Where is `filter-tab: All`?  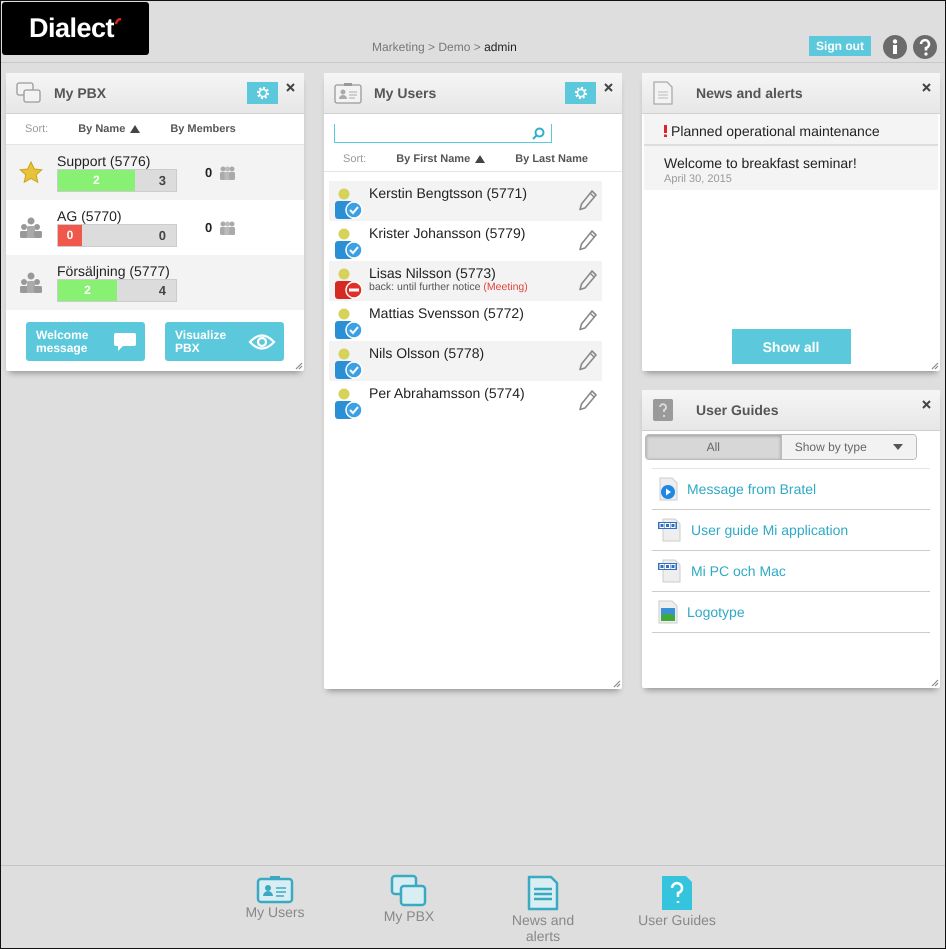
filter-tab: All is located at coordinates (714, 447).